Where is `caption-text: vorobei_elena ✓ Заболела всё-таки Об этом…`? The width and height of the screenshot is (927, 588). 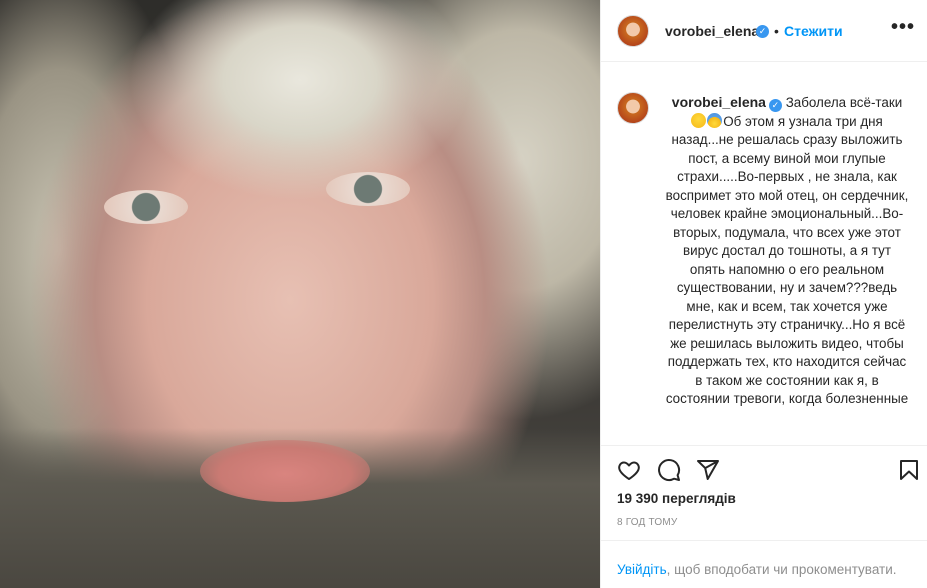
caption-text: vorobei_elena ✓ Заболела всё-таки Об этом… is located at coordinates (787, 251).